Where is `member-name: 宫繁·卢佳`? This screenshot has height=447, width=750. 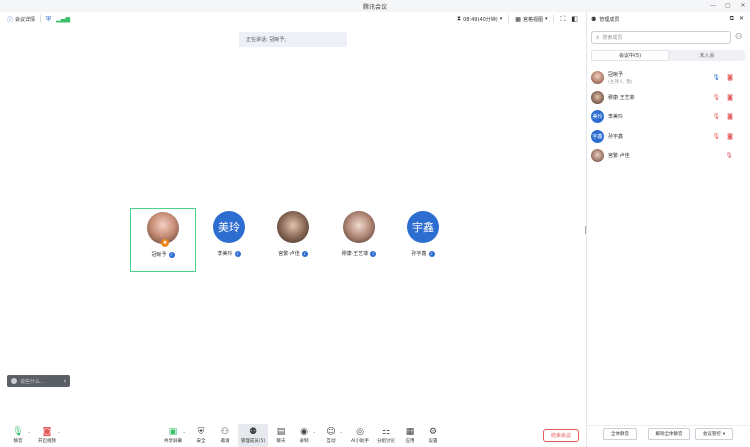
member-name: 宫繁·卢佳 is located at coordinates (619, 156).